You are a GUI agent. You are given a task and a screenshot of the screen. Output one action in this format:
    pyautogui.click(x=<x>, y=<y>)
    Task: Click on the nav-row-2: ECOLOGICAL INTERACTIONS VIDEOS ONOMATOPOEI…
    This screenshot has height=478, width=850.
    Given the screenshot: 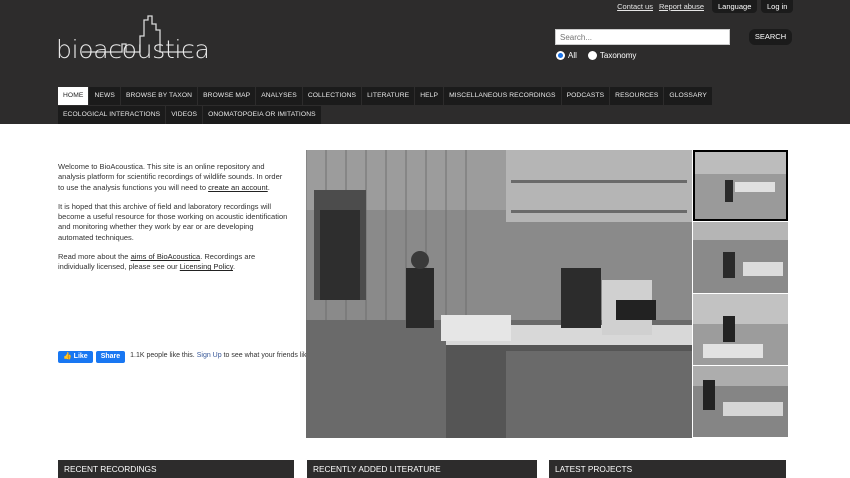 What is the action you would take?
    pyautogui.click(x=428, y=115)
    